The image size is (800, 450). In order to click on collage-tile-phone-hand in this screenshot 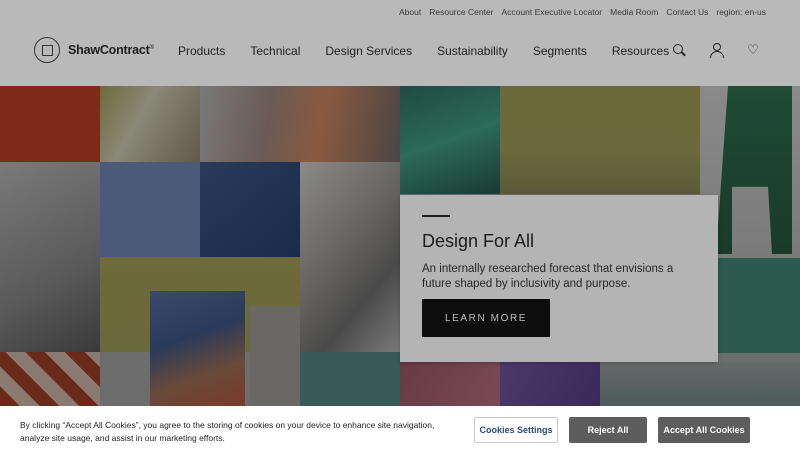, I will do `click(50, 257)`.